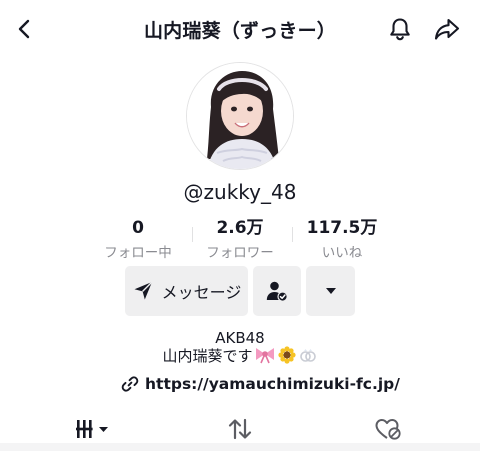 This screenshot has height=451, width=480. Describe the element at coordinates (240, 447) in the screenshot. I see `video-grid-edge` at that location.